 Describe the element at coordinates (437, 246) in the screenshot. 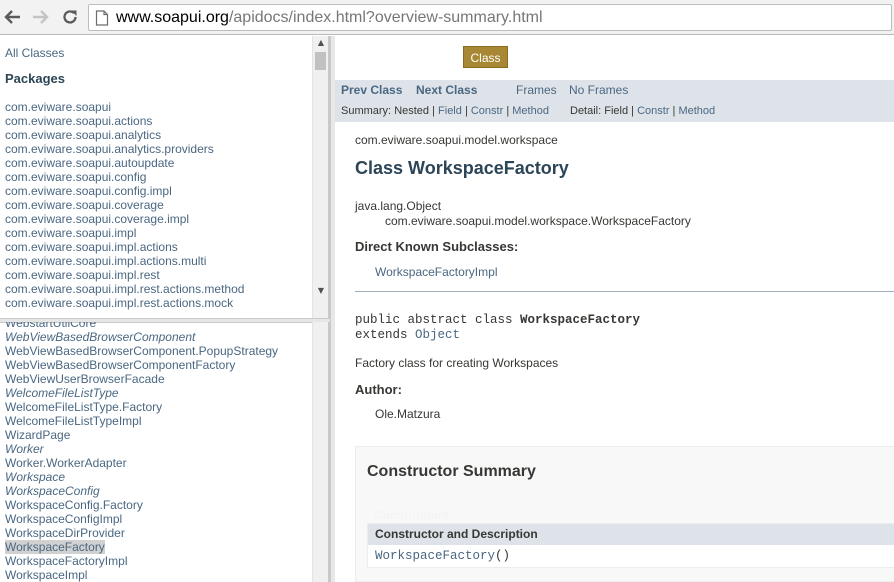

I see `direct-known-subclasses-heading: Direct Known Subclasses:` at that location.